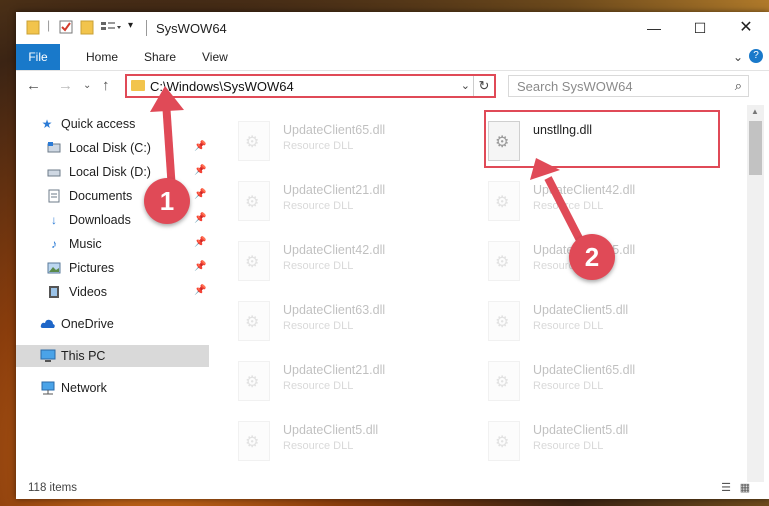  I want to click on sidebar-item-this-pc: This PC, so click(112, 356).